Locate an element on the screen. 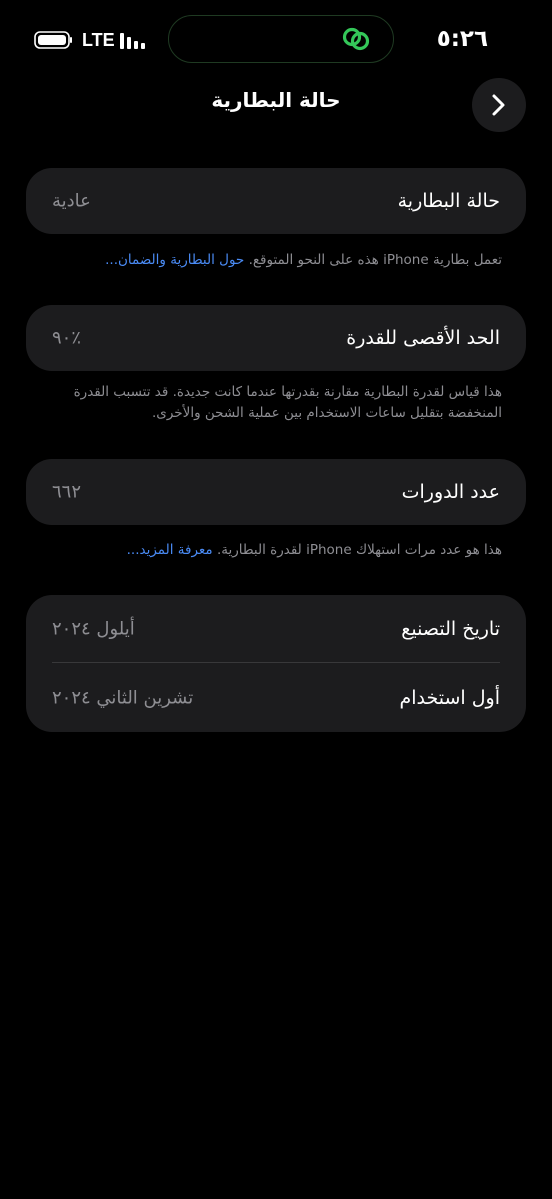  status-time: ٥:٢٦ is located at coordinates (462, 39).